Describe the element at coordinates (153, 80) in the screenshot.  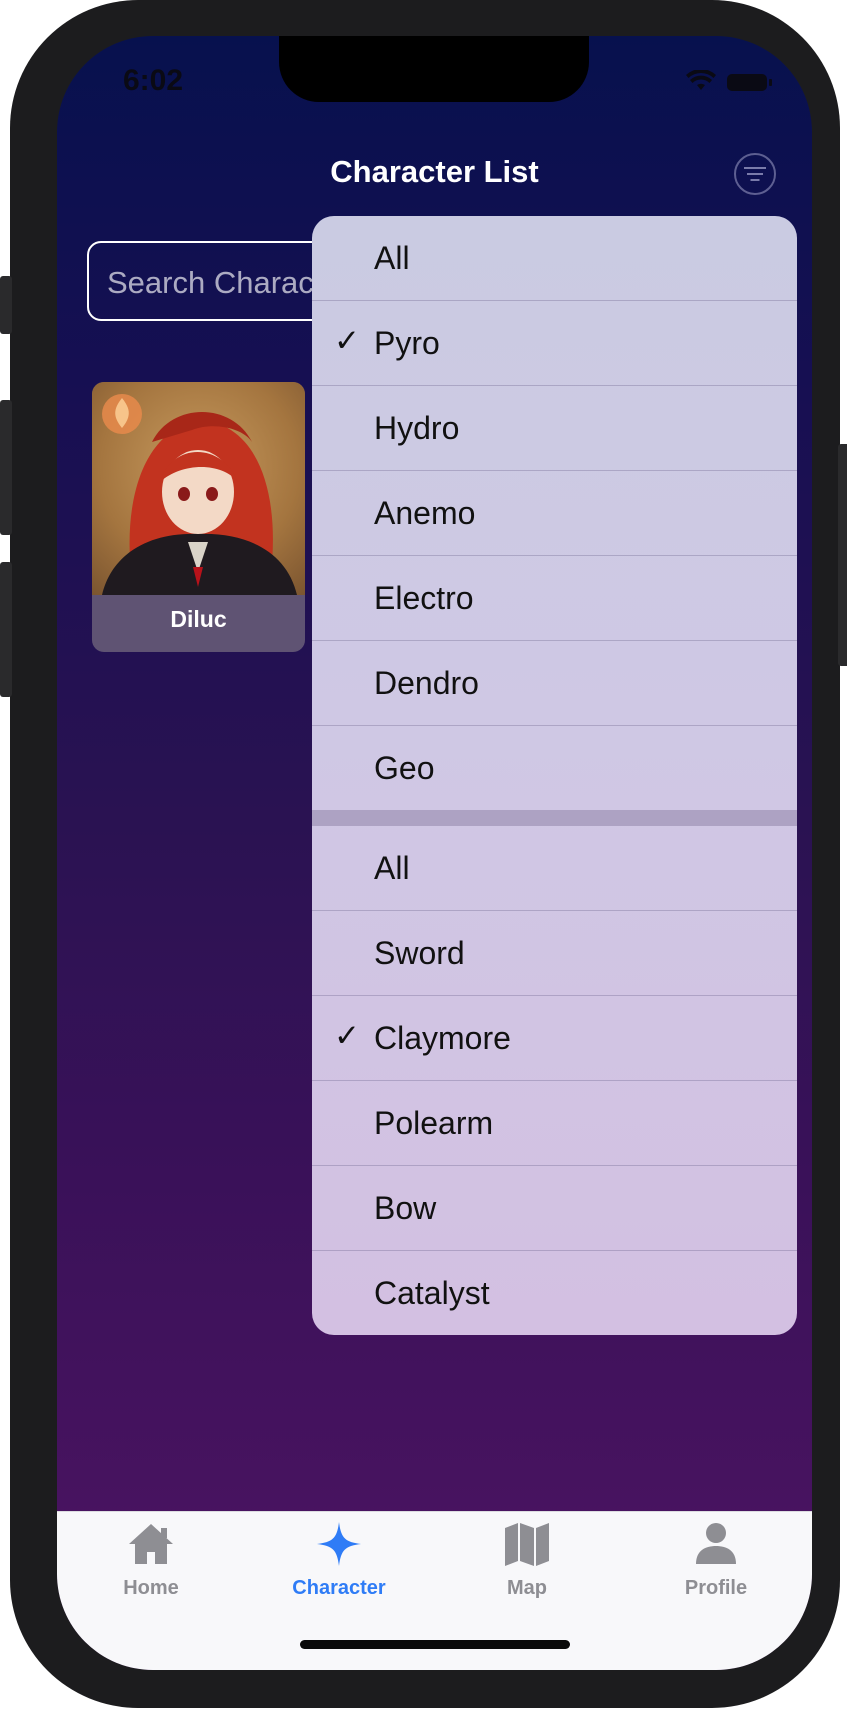
I see `status-time: 6:02` at that location.